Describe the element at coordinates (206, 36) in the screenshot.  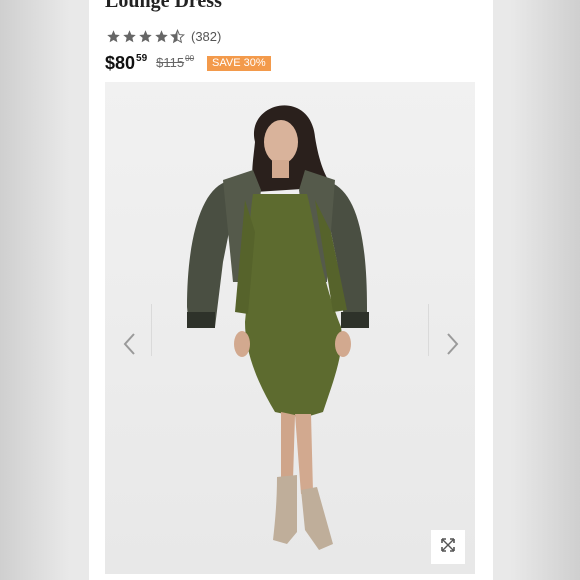
I see `review-count: (382)` at that location.